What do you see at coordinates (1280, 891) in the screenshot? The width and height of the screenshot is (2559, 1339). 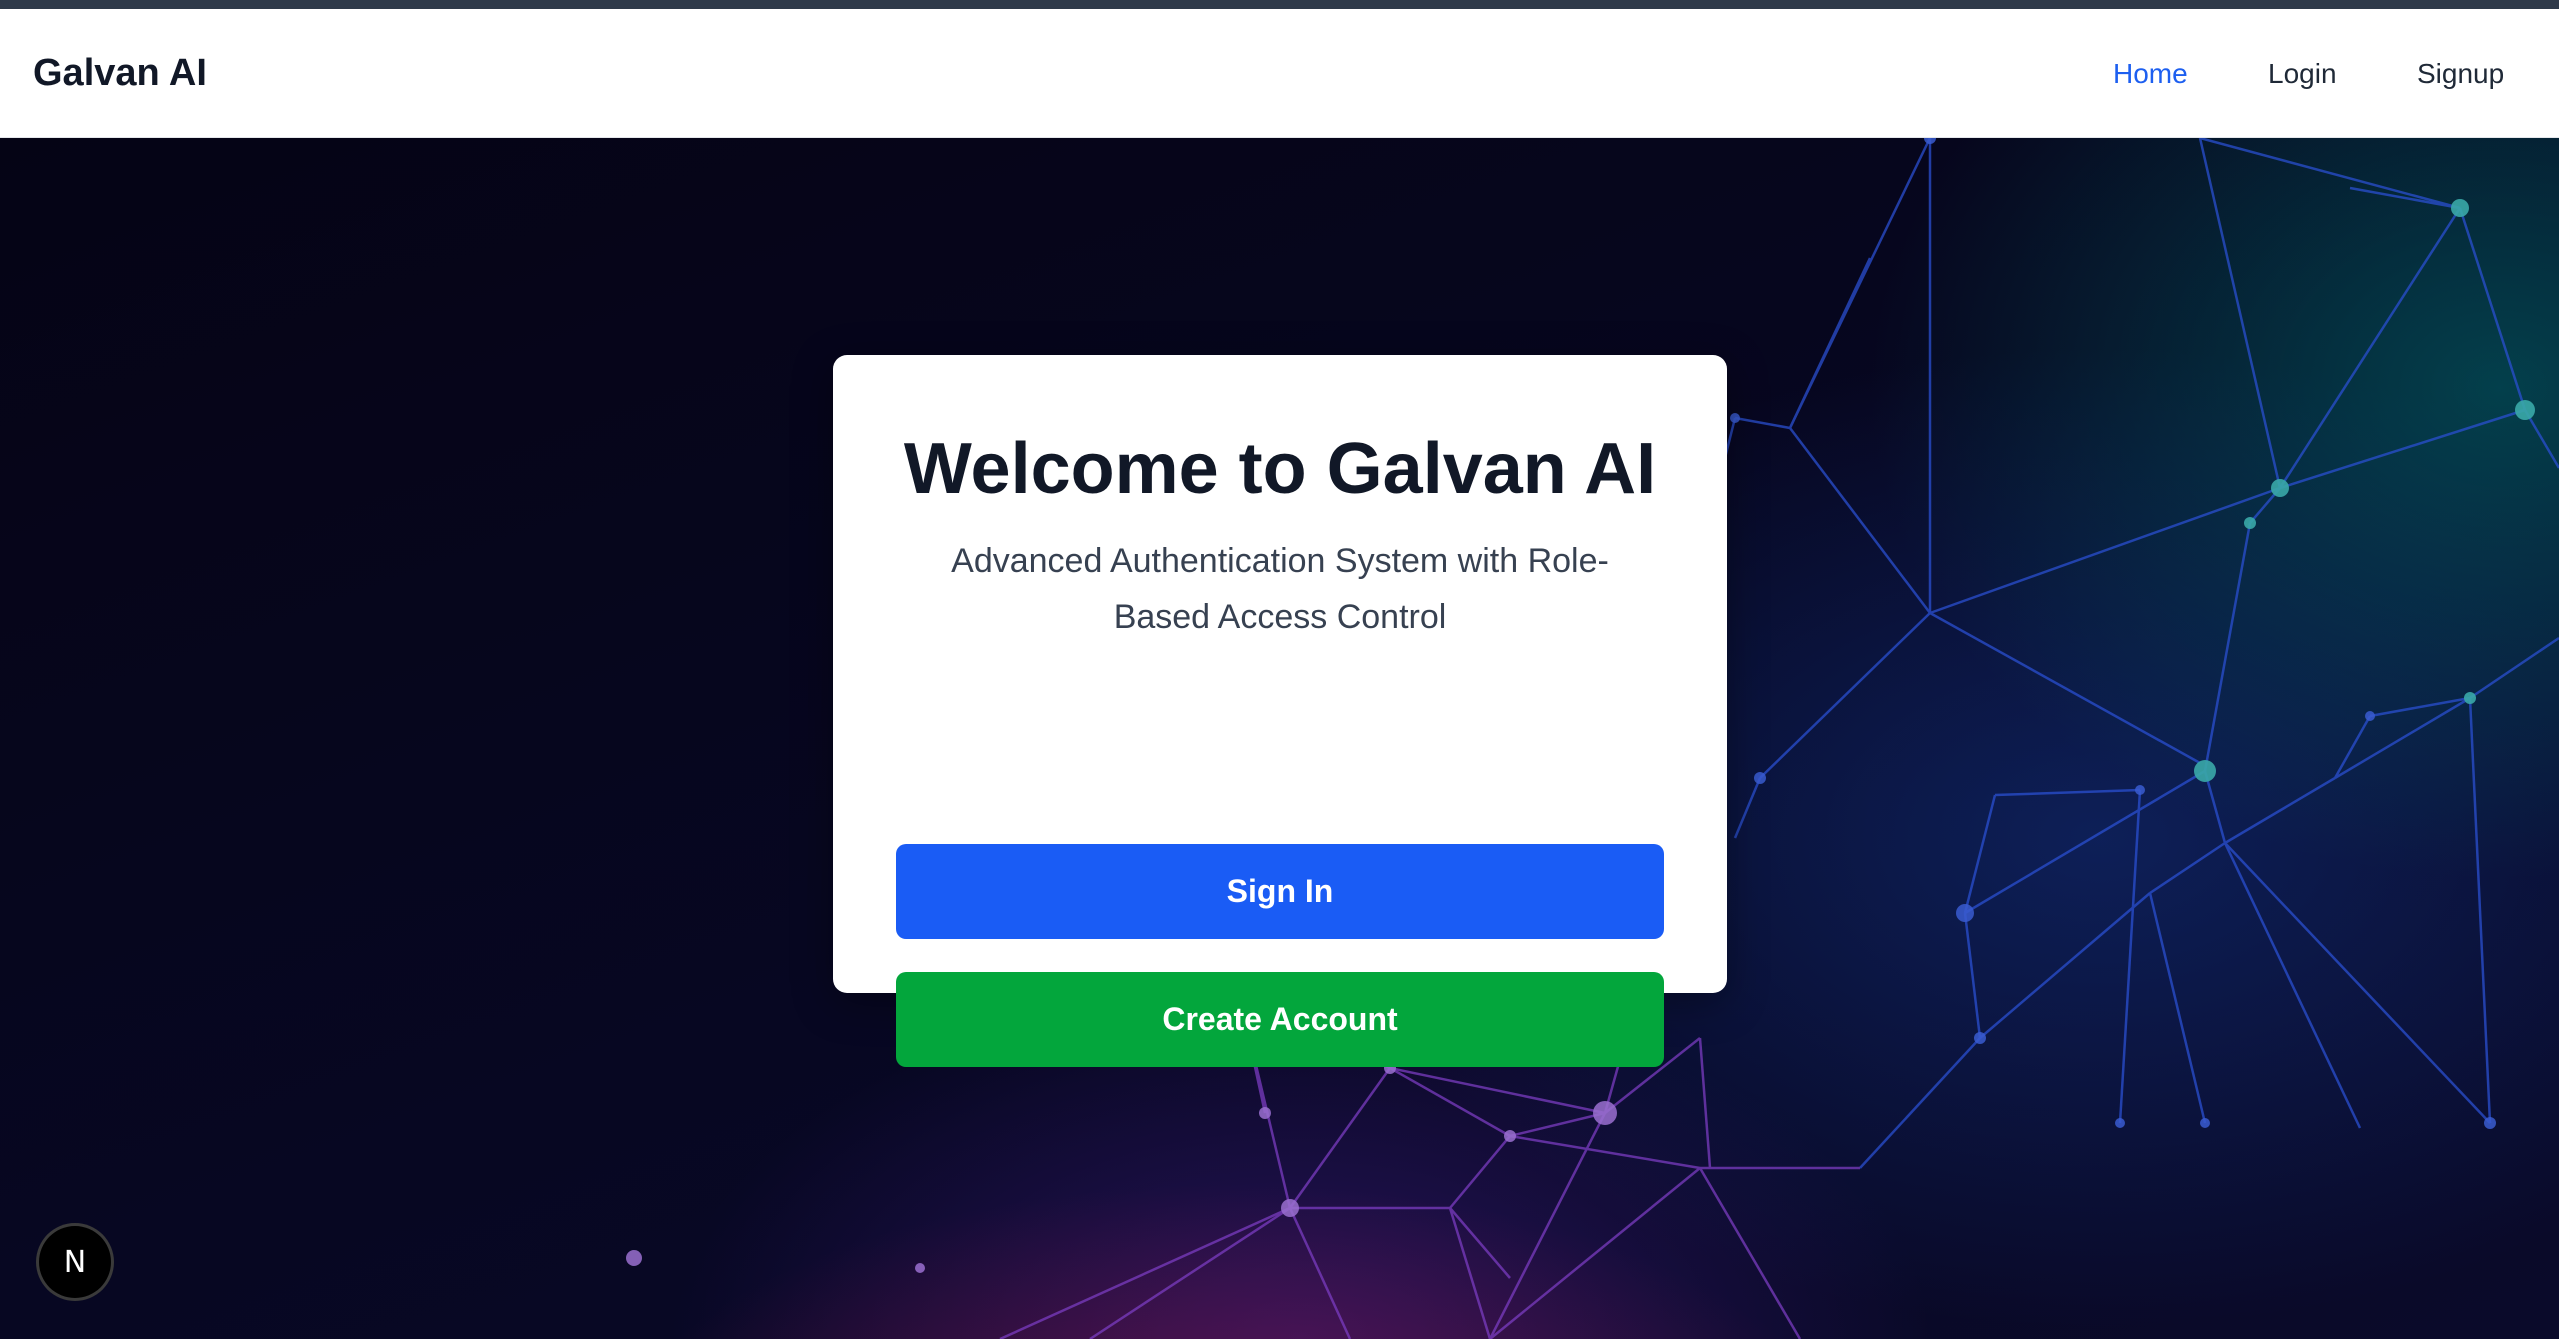 I see `sign-in-button: Sign In` at bounding box center [1280, 891].